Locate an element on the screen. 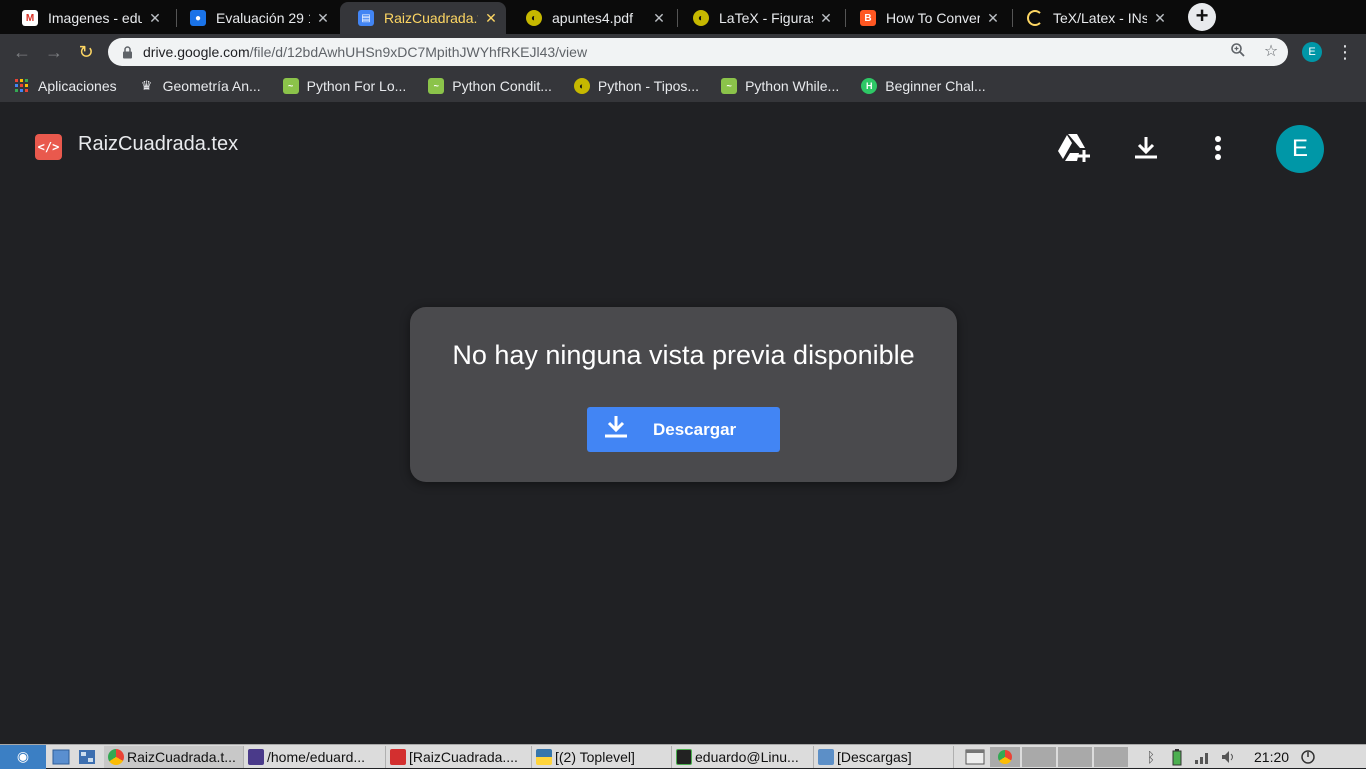  no-preview-message: No hay ninguna vista previa disponible is located at coordinates (683, 355).